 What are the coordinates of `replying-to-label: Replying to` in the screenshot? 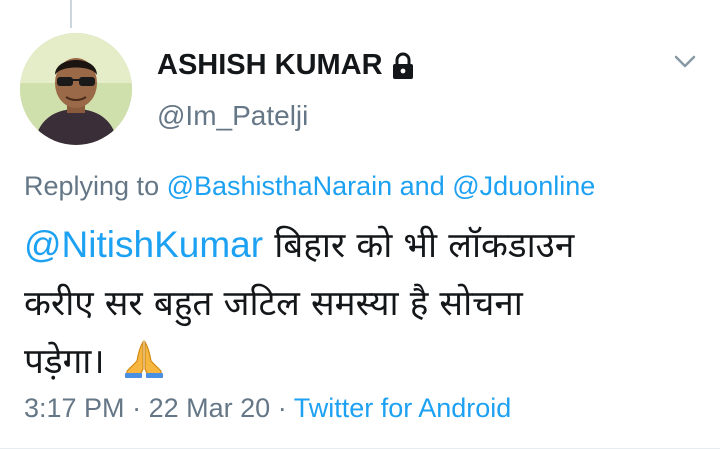 It's located at (92, 186).